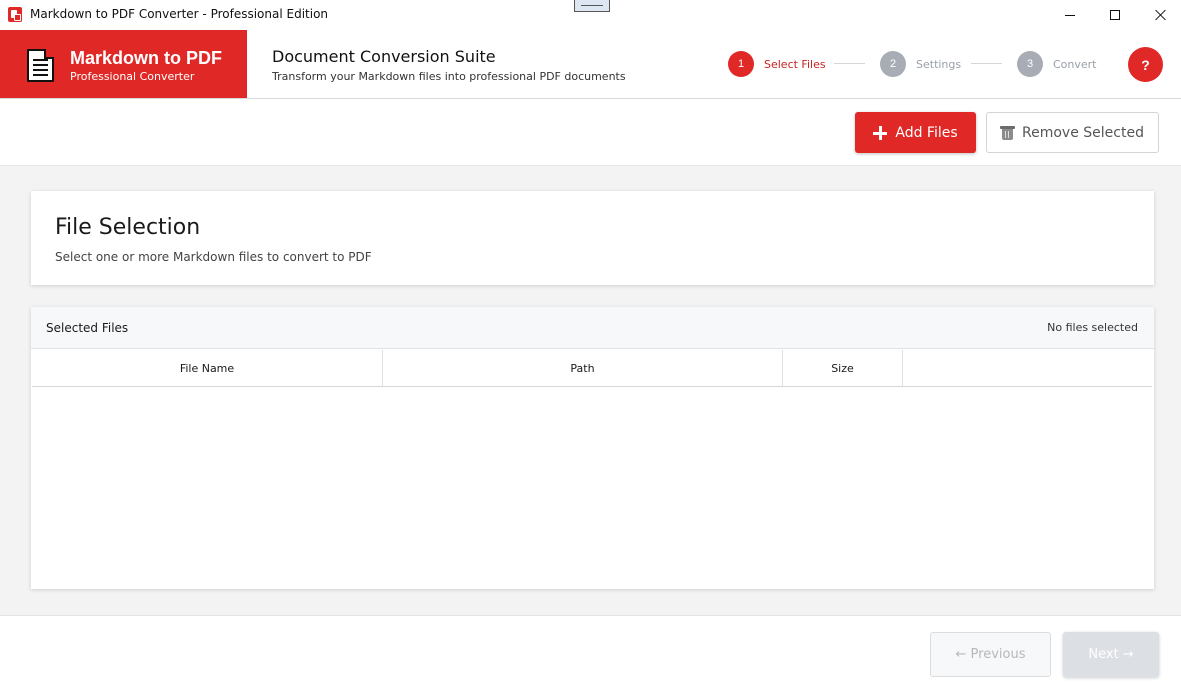 This screenshot has height=688, width=1181. I want to click on drag-handle-icon, so click(592, 6).